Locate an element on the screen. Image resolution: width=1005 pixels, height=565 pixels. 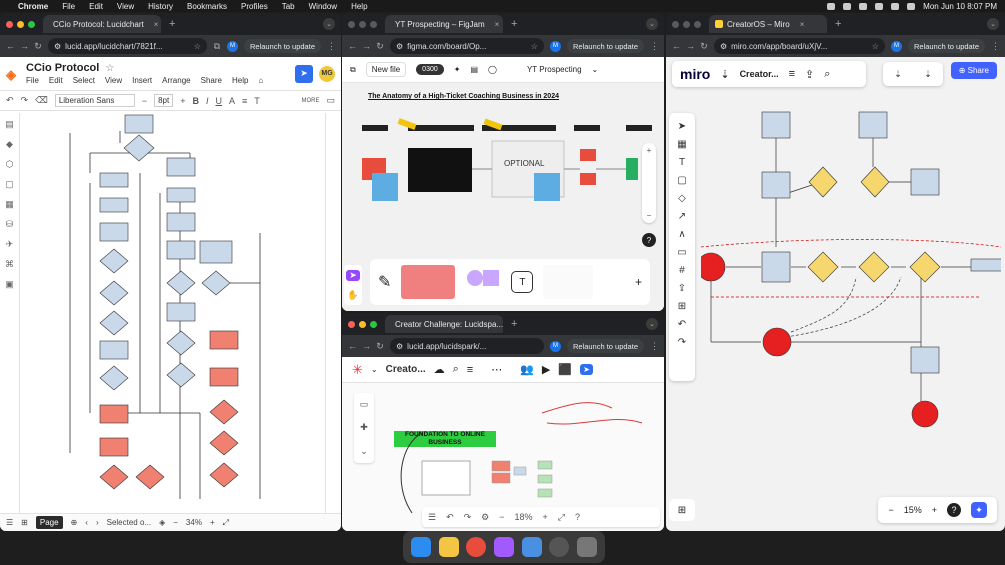
lucid-right-panel is located at coordinates (333, 313).